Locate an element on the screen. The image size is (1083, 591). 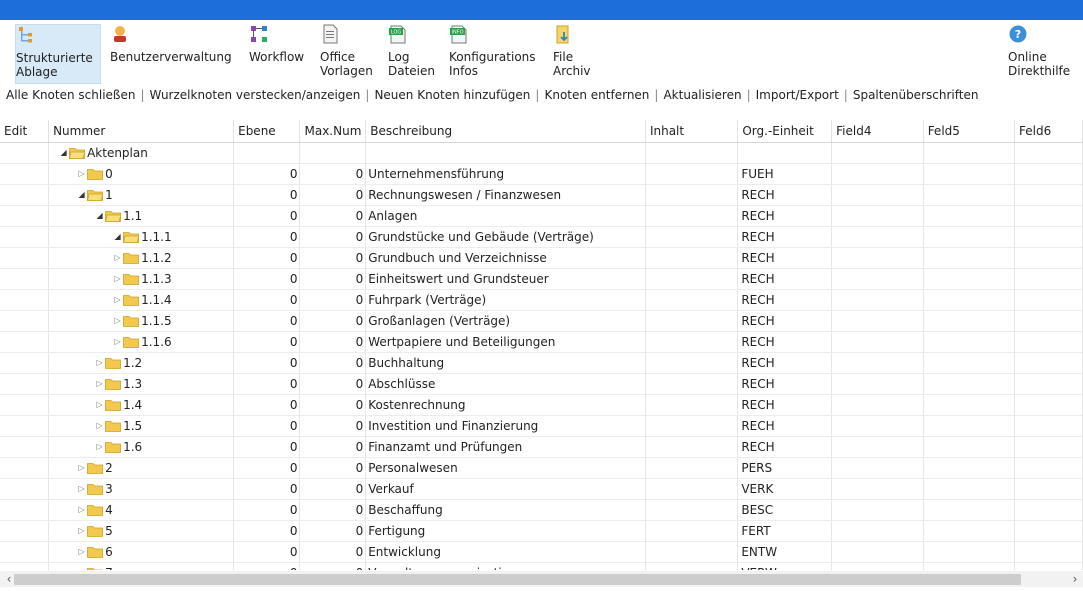
tree-node: ▷ 0 is located at coordinates (141, 174).